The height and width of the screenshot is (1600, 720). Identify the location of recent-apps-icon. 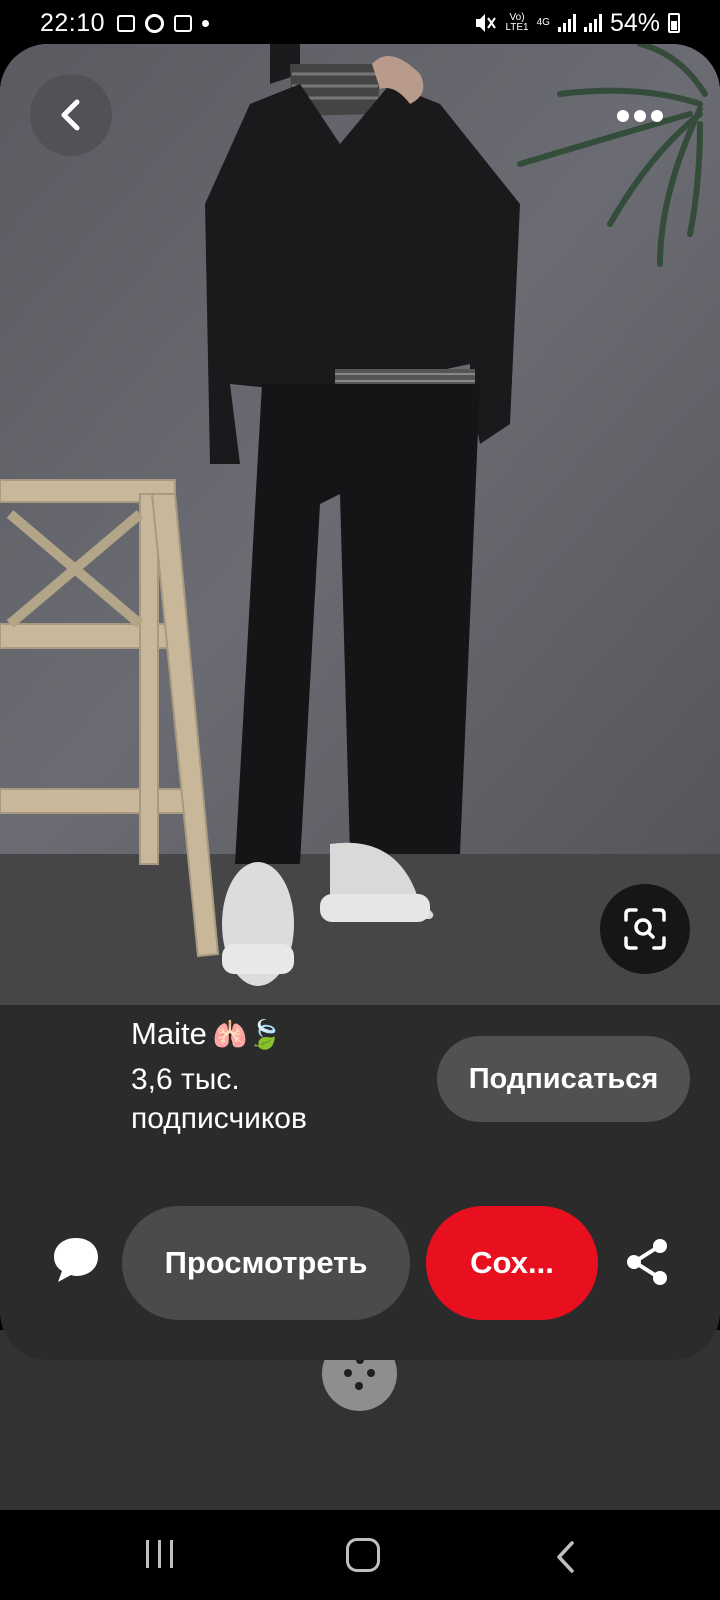
(159, 1554).